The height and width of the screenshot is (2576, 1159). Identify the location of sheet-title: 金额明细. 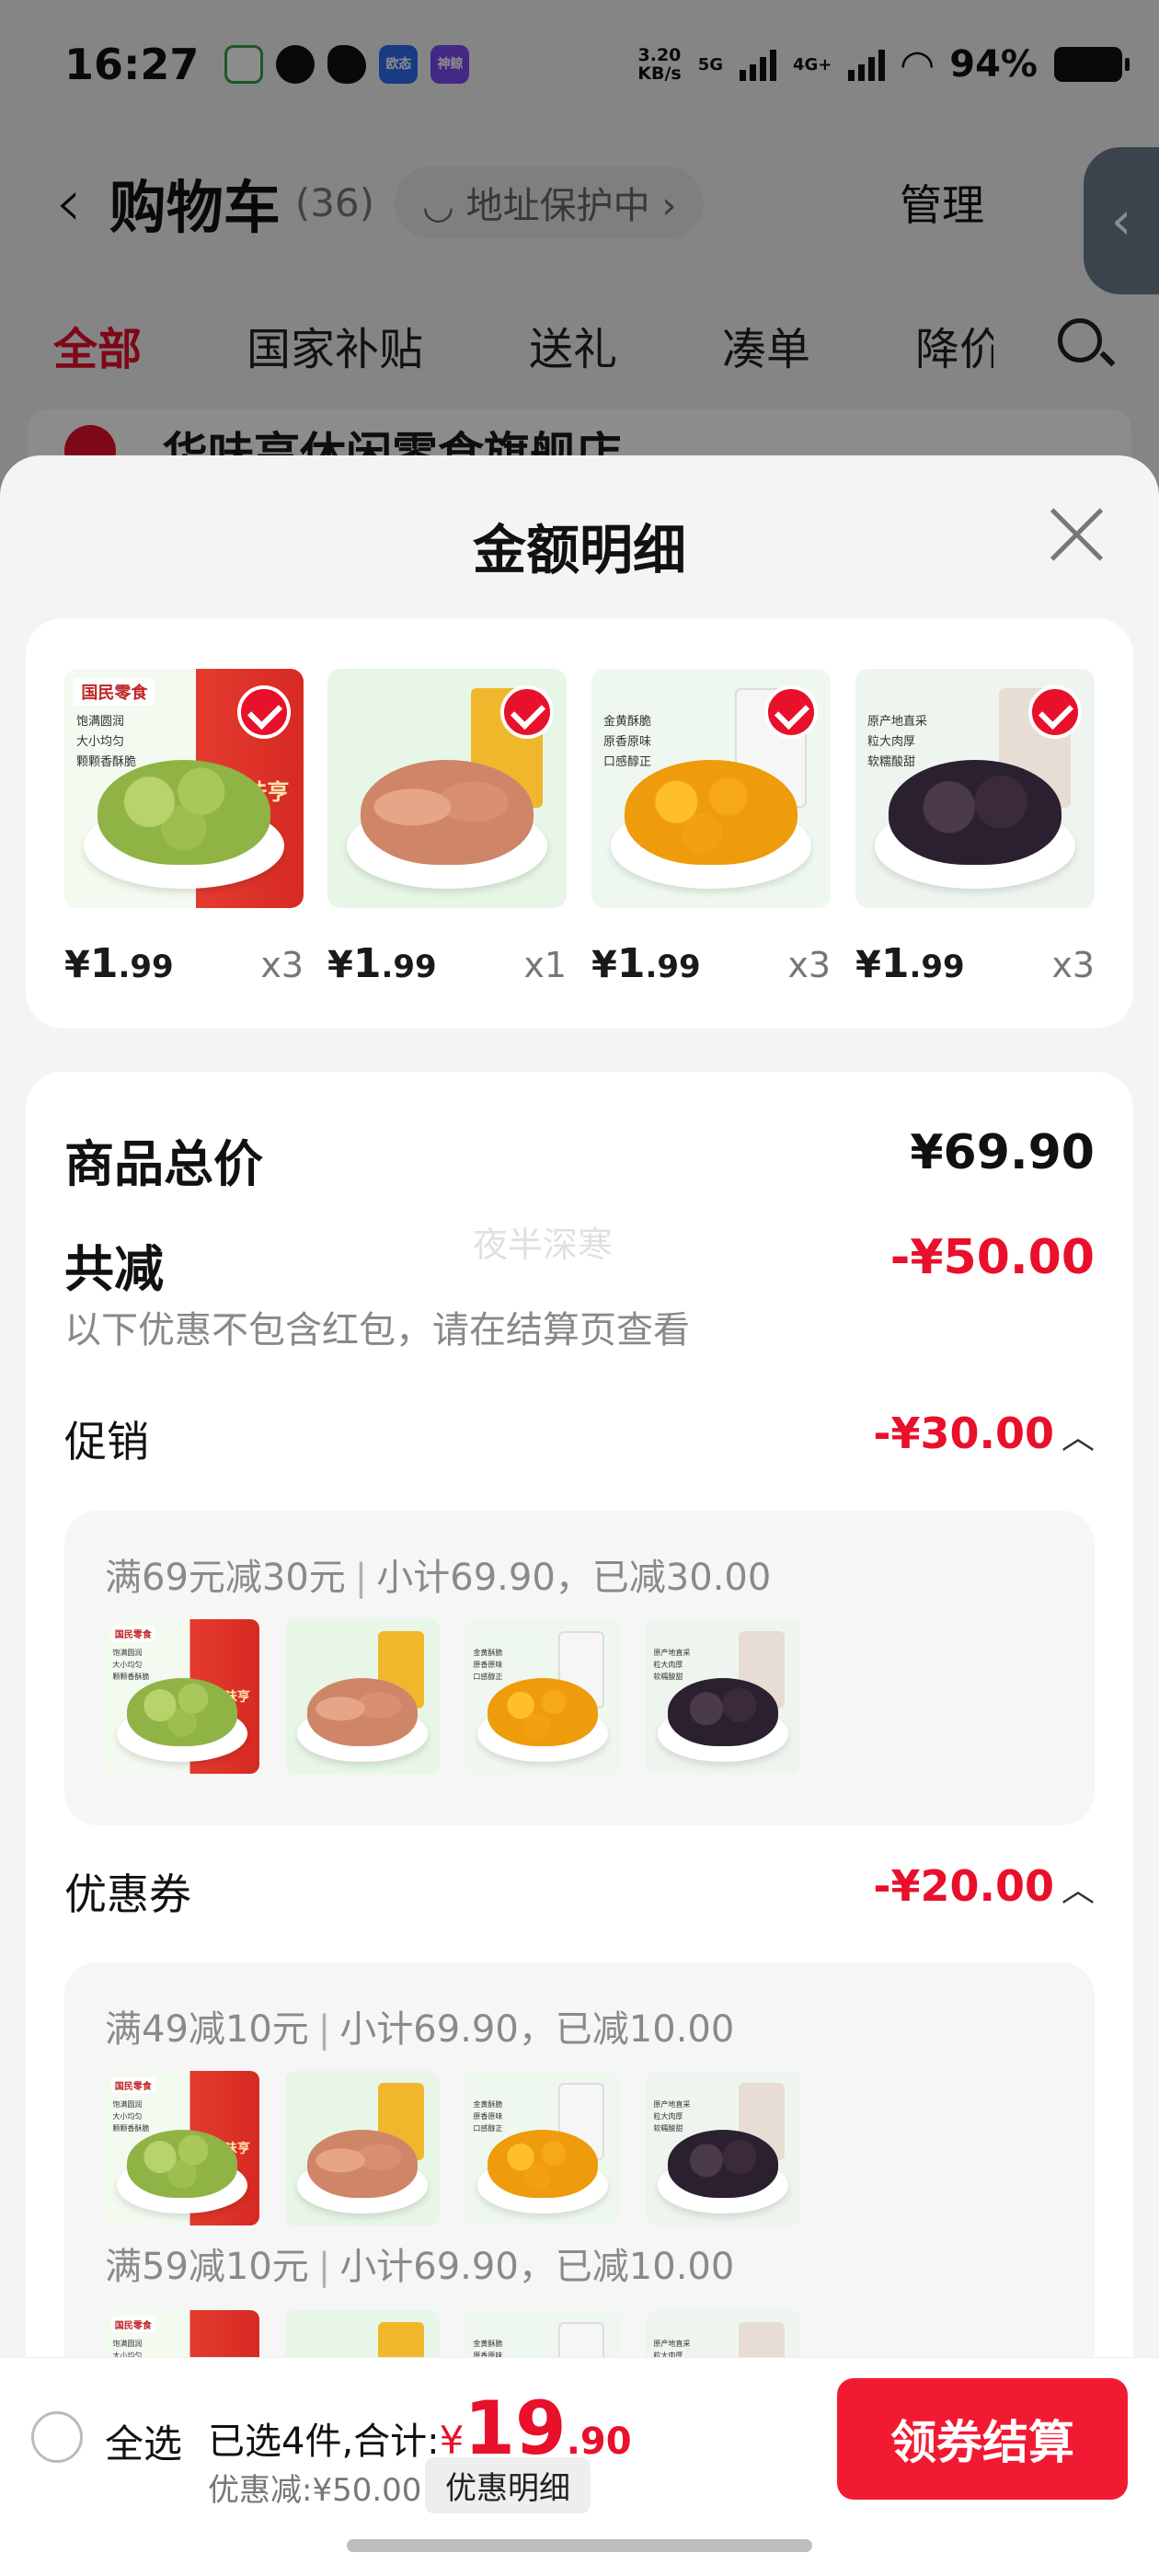
(579, 550).